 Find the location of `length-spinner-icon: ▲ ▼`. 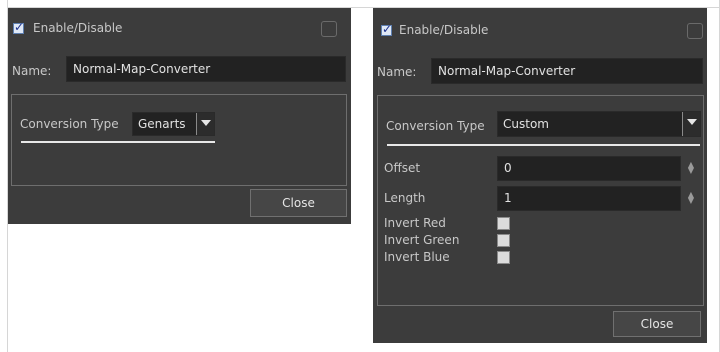

length-spinner-icon: ▲ ▼ is located at coordinates (691, 198).